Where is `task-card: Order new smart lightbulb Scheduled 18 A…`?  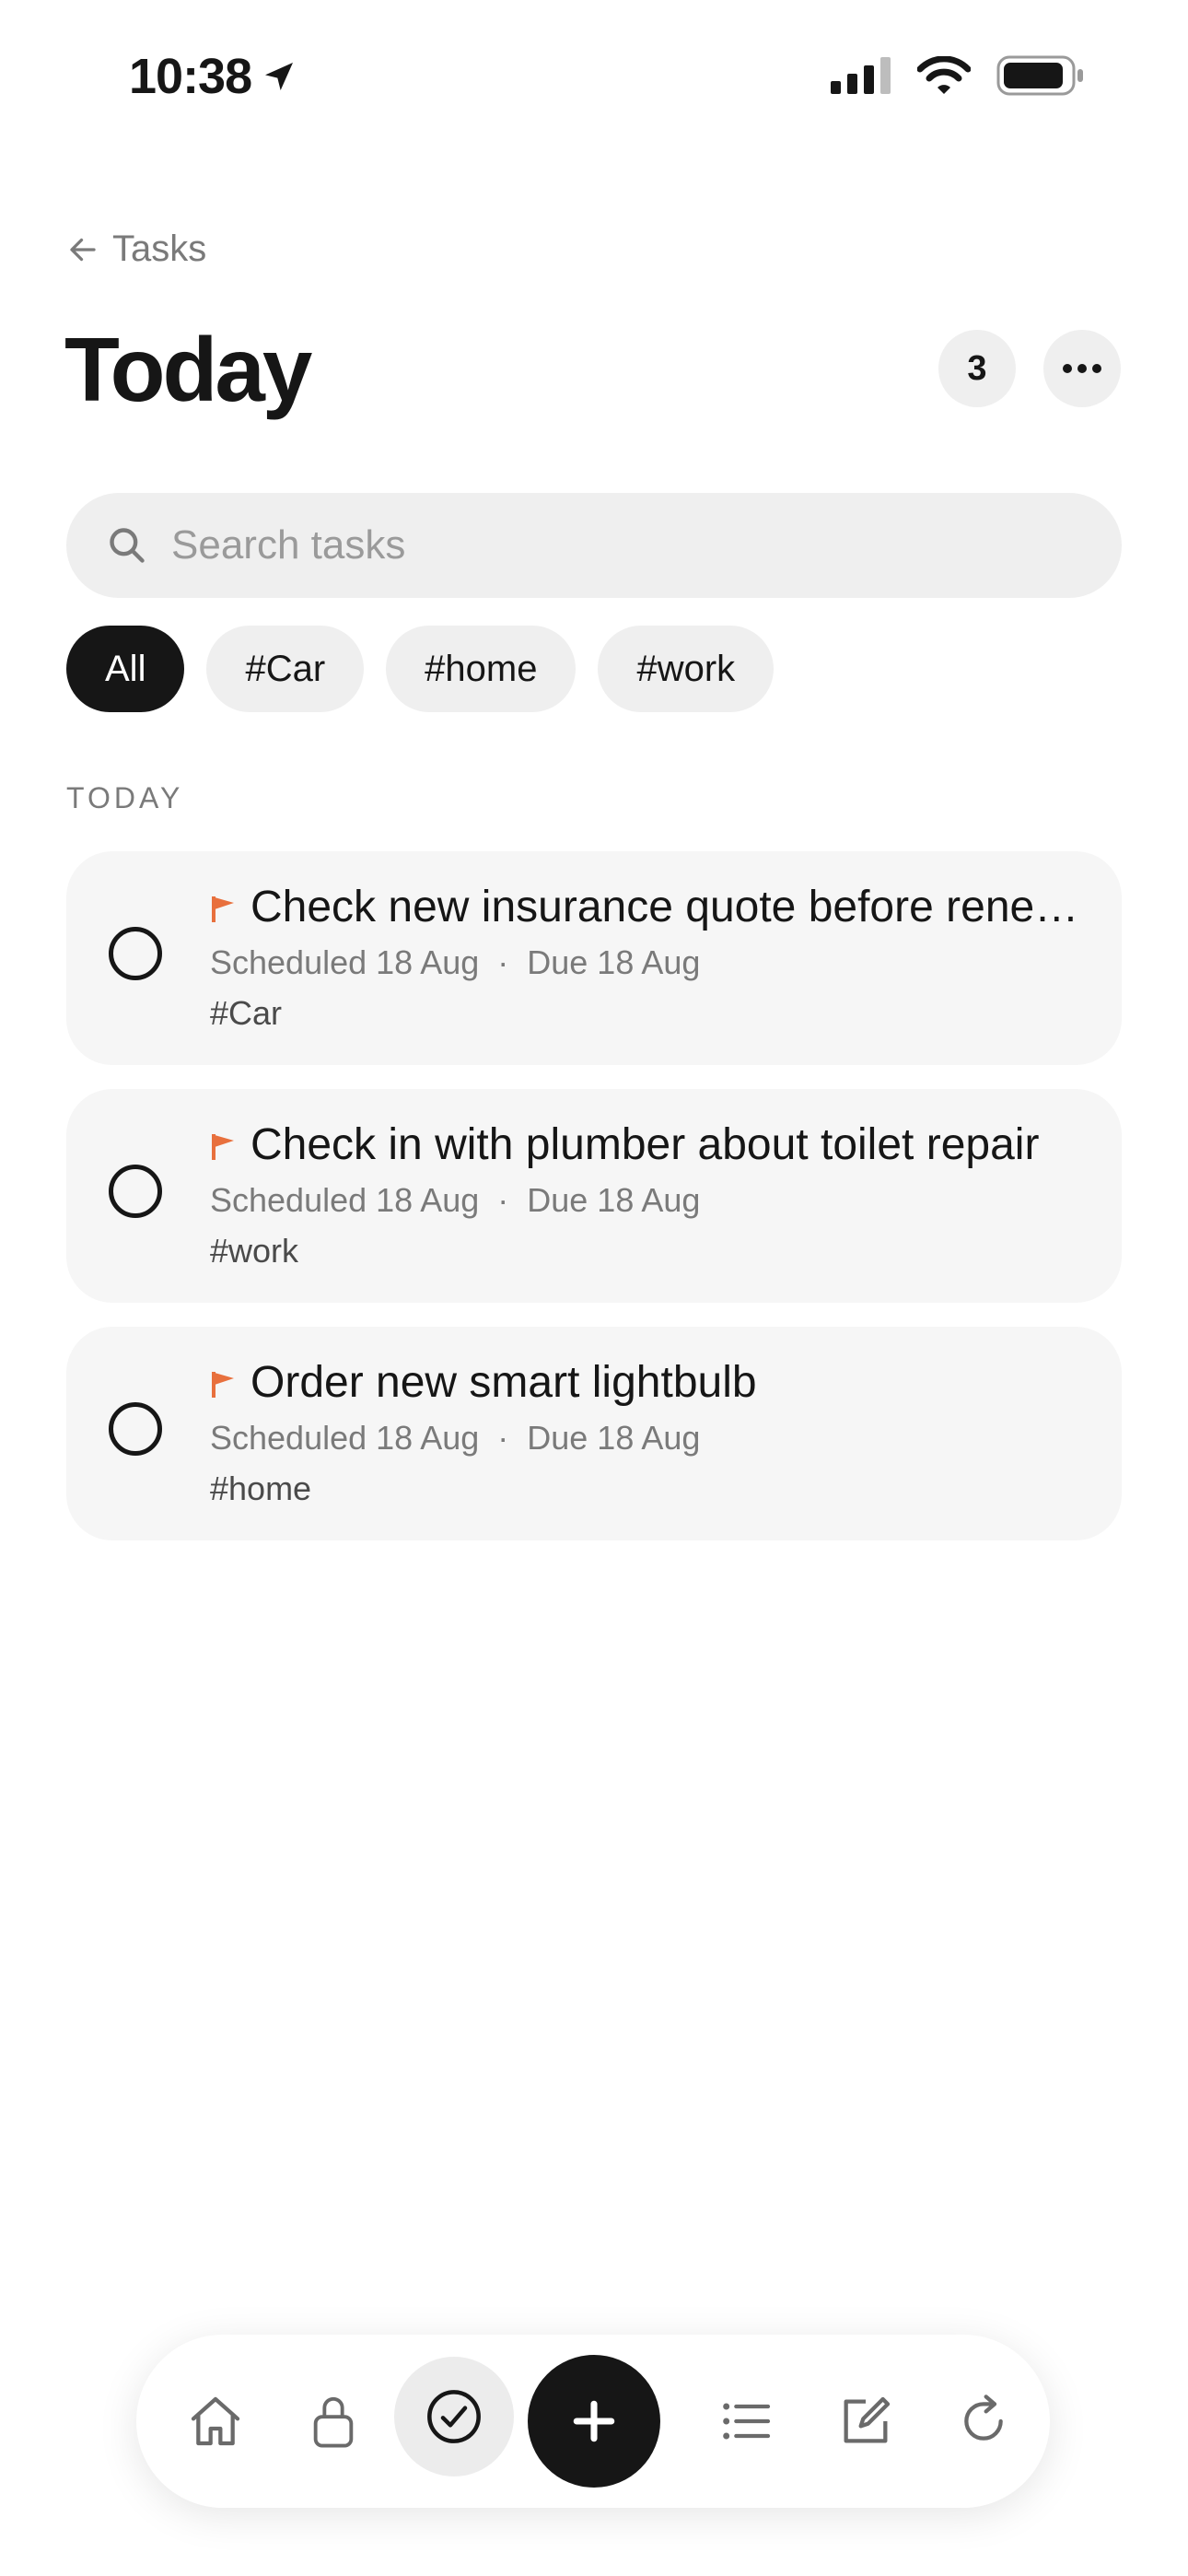
task-card: Order new smart lightbulb Scheduled 18 A… is located at coordinates (594, 1433).